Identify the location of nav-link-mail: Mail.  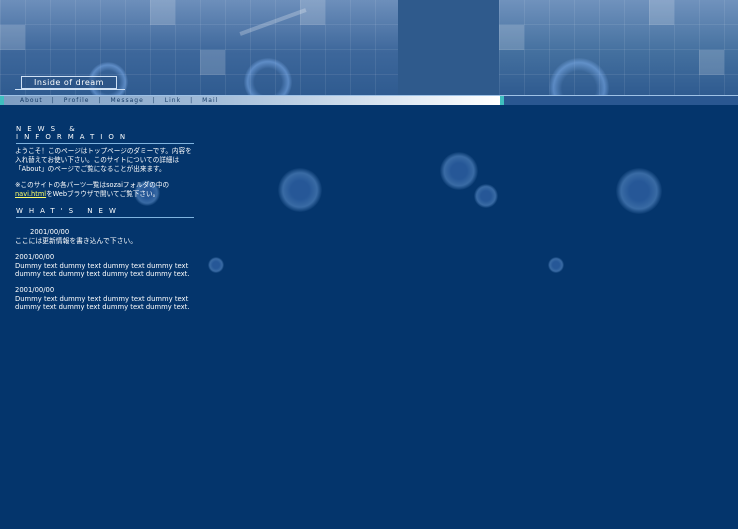
(210, 100).